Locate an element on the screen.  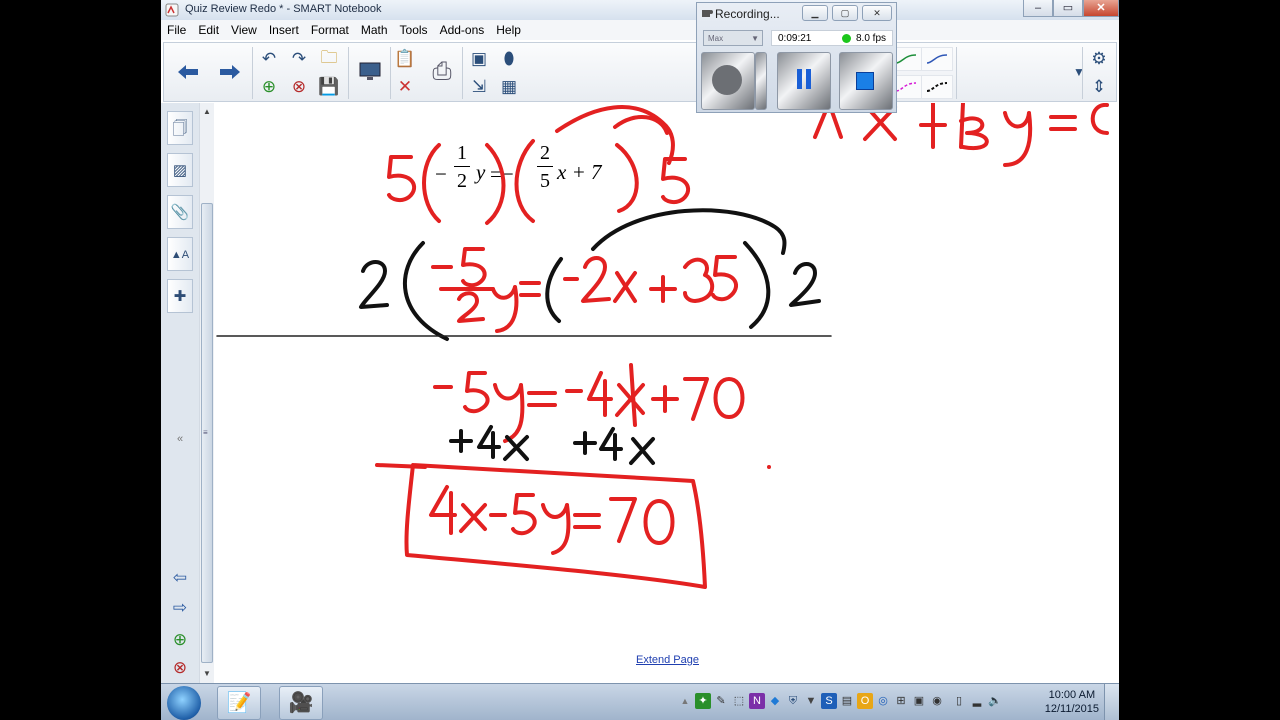
tray-app-icon-7: O is located at coordinates (865, 701).